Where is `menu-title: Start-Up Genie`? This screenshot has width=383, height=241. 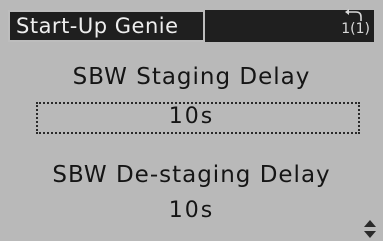 menu-title: Start-Up Genie is located at coordinates (97, 26).